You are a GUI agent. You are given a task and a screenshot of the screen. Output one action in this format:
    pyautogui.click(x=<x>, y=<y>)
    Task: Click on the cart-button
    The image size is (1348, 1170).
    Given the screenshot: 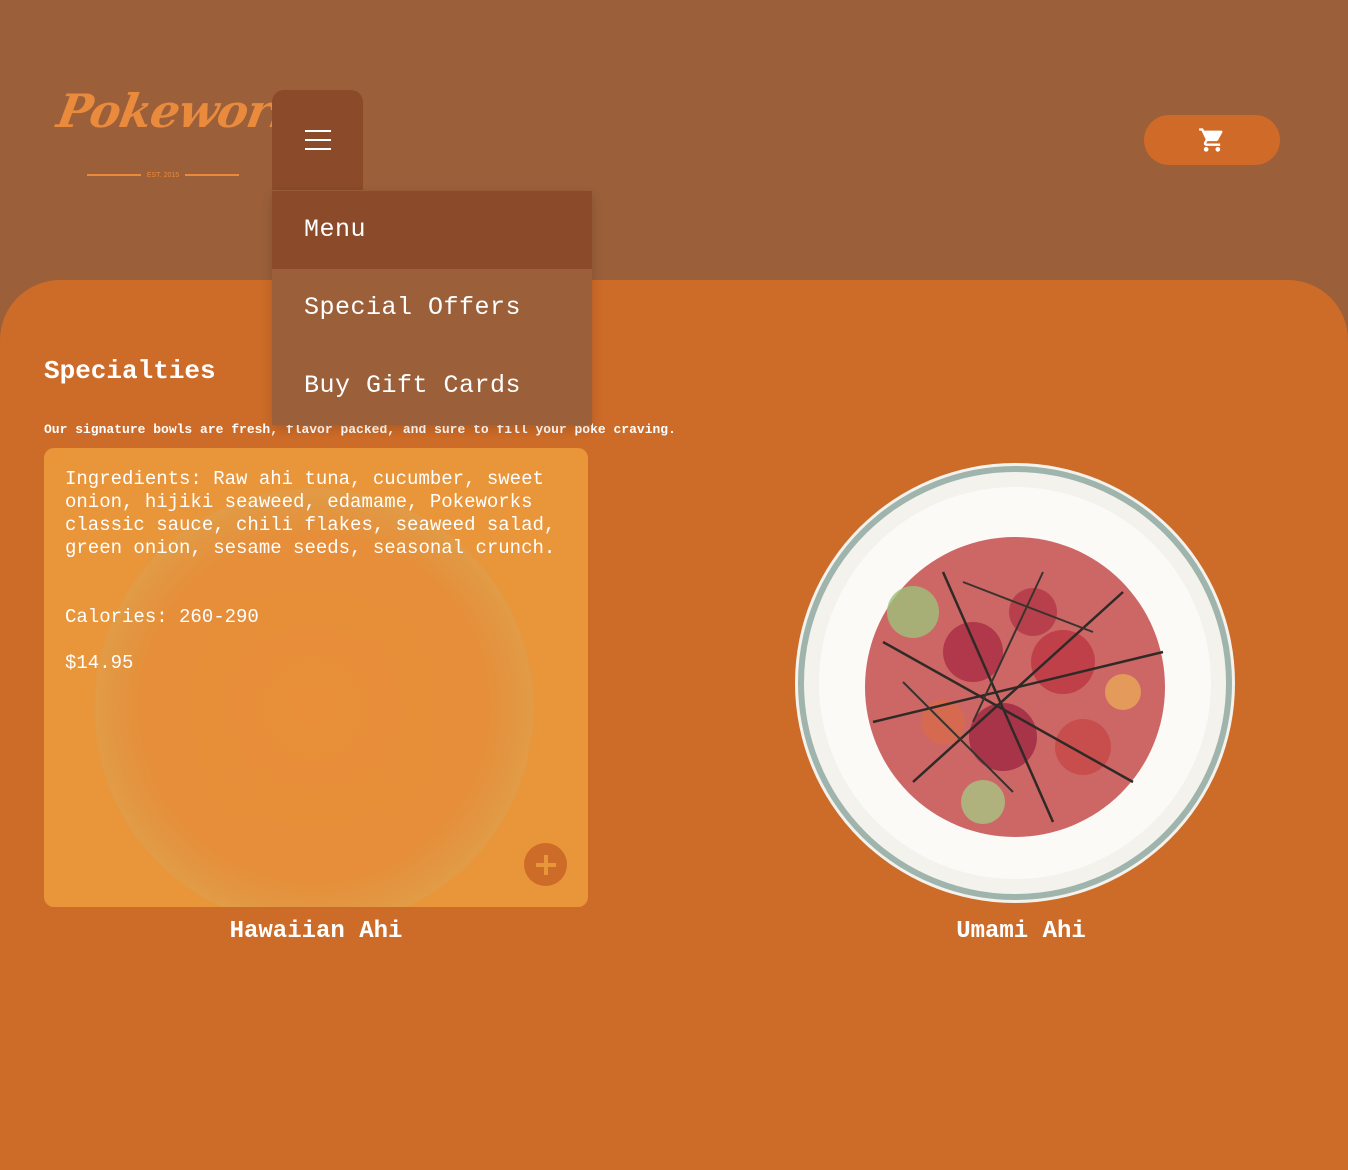 What is the action you would take?
    pyautogui.click(x=1212, y=140)
    